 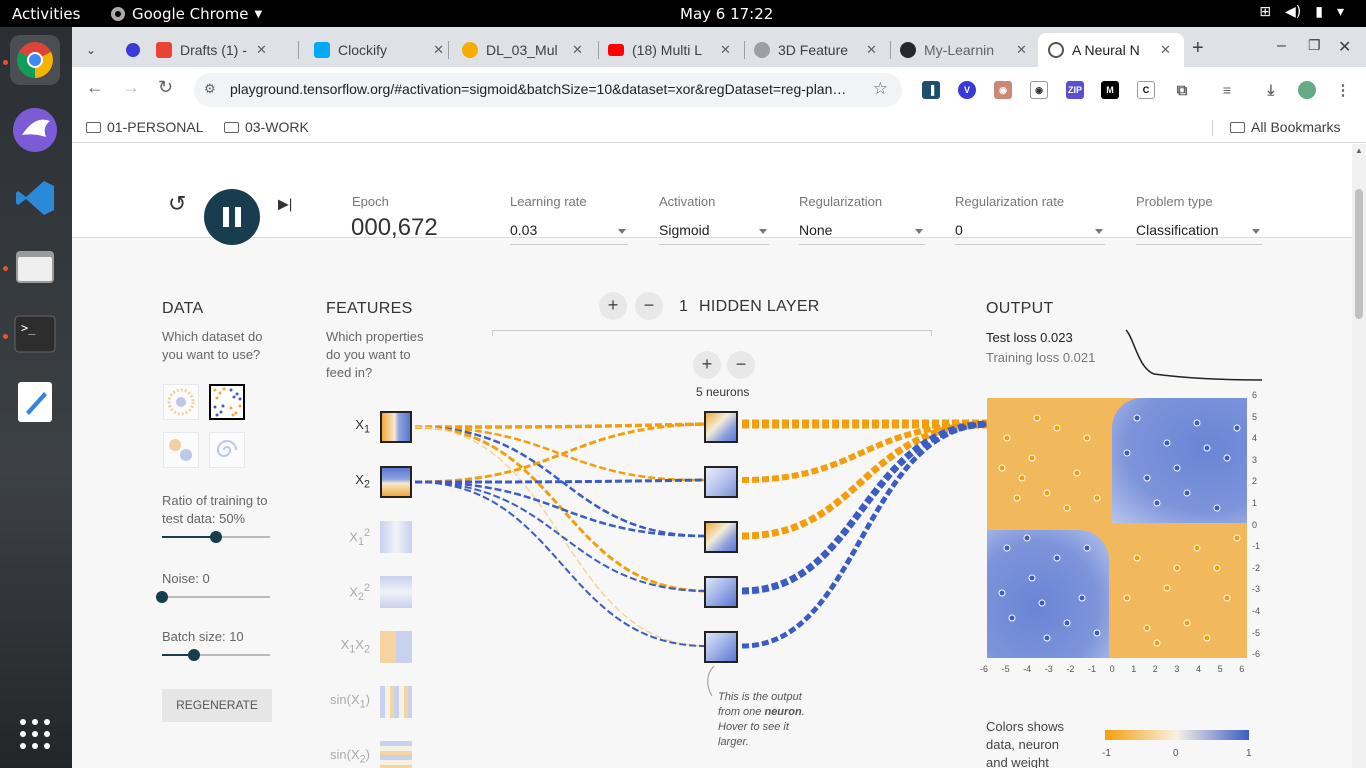 What do you see at coordinates (181, 450) in the screenshot?
I see `dataset-gaussian` at bounding box center [181, 450].